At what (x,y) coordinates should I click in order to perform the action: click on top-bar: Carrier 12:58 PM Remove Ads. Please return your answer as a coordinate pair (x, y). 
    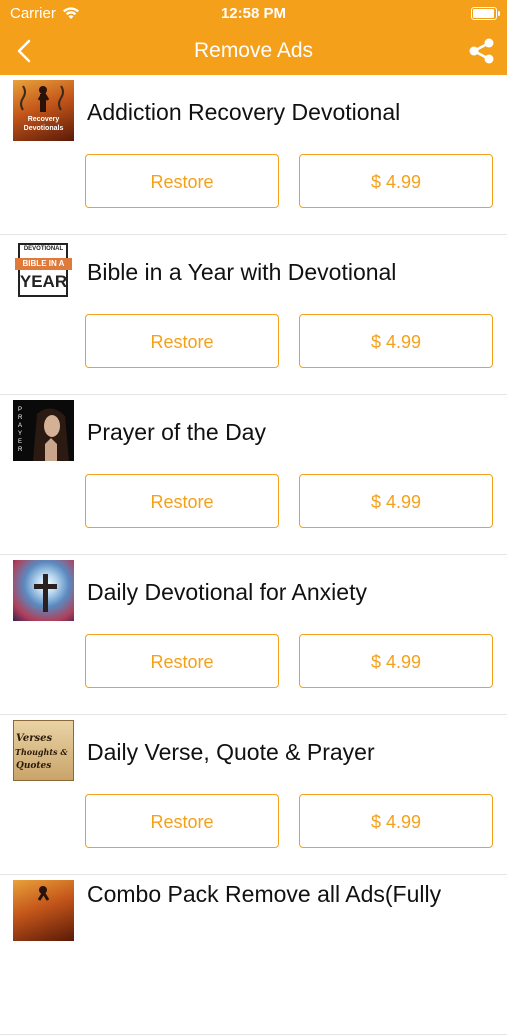
    Looking at the image, I should click on (253, 37).